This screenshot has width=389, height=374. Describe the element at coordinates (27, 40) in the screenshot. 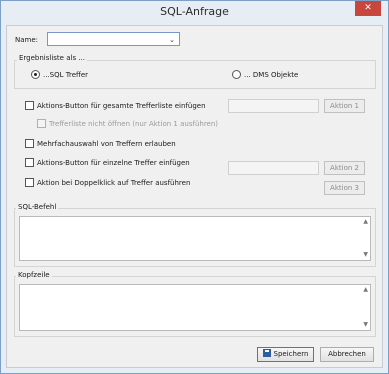

I see `name-label: Name:` at that location.